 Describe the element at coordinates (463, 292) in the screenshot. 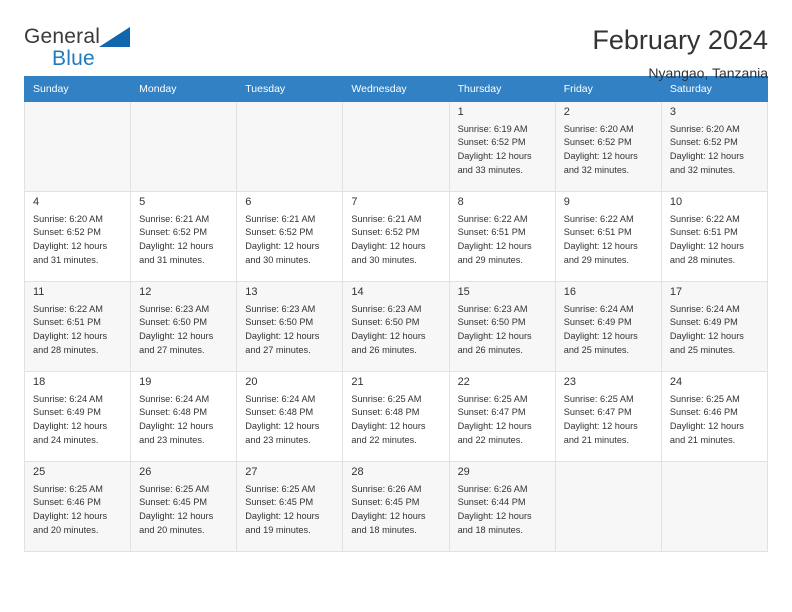

I see `day-number: 15` at that location.